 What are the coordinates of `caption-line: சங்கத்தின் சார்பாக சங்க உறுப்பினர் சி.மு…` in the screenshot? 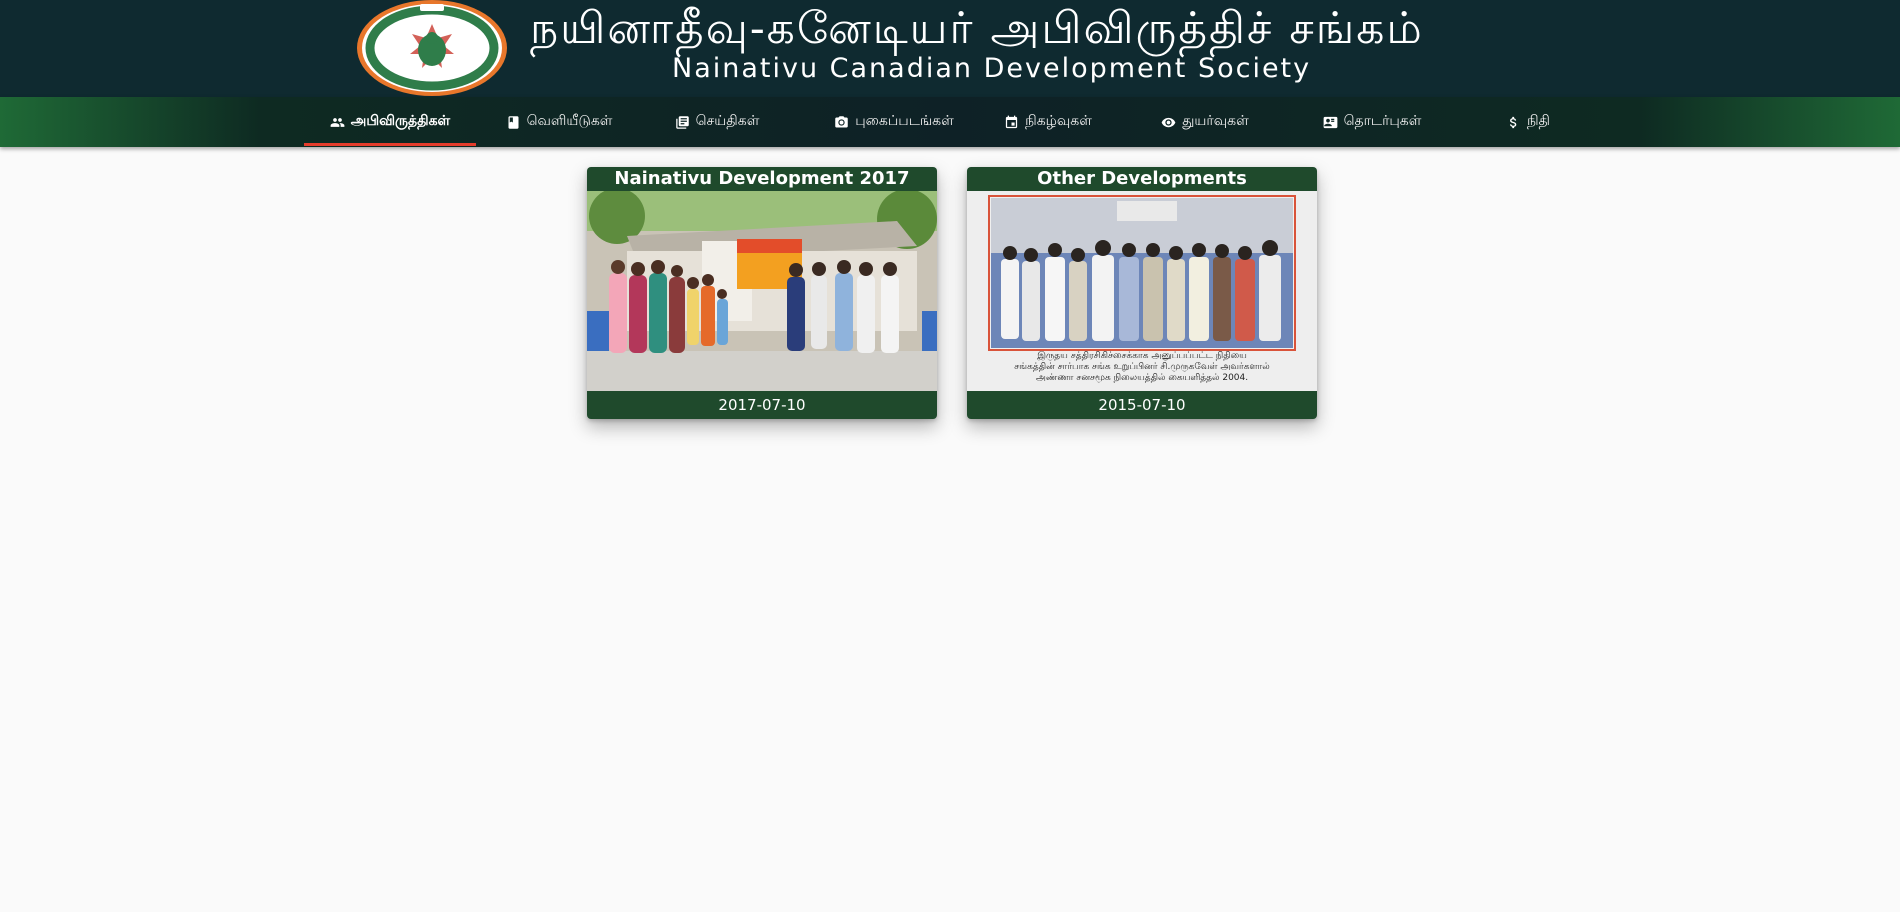 It's located at (1142, 367).